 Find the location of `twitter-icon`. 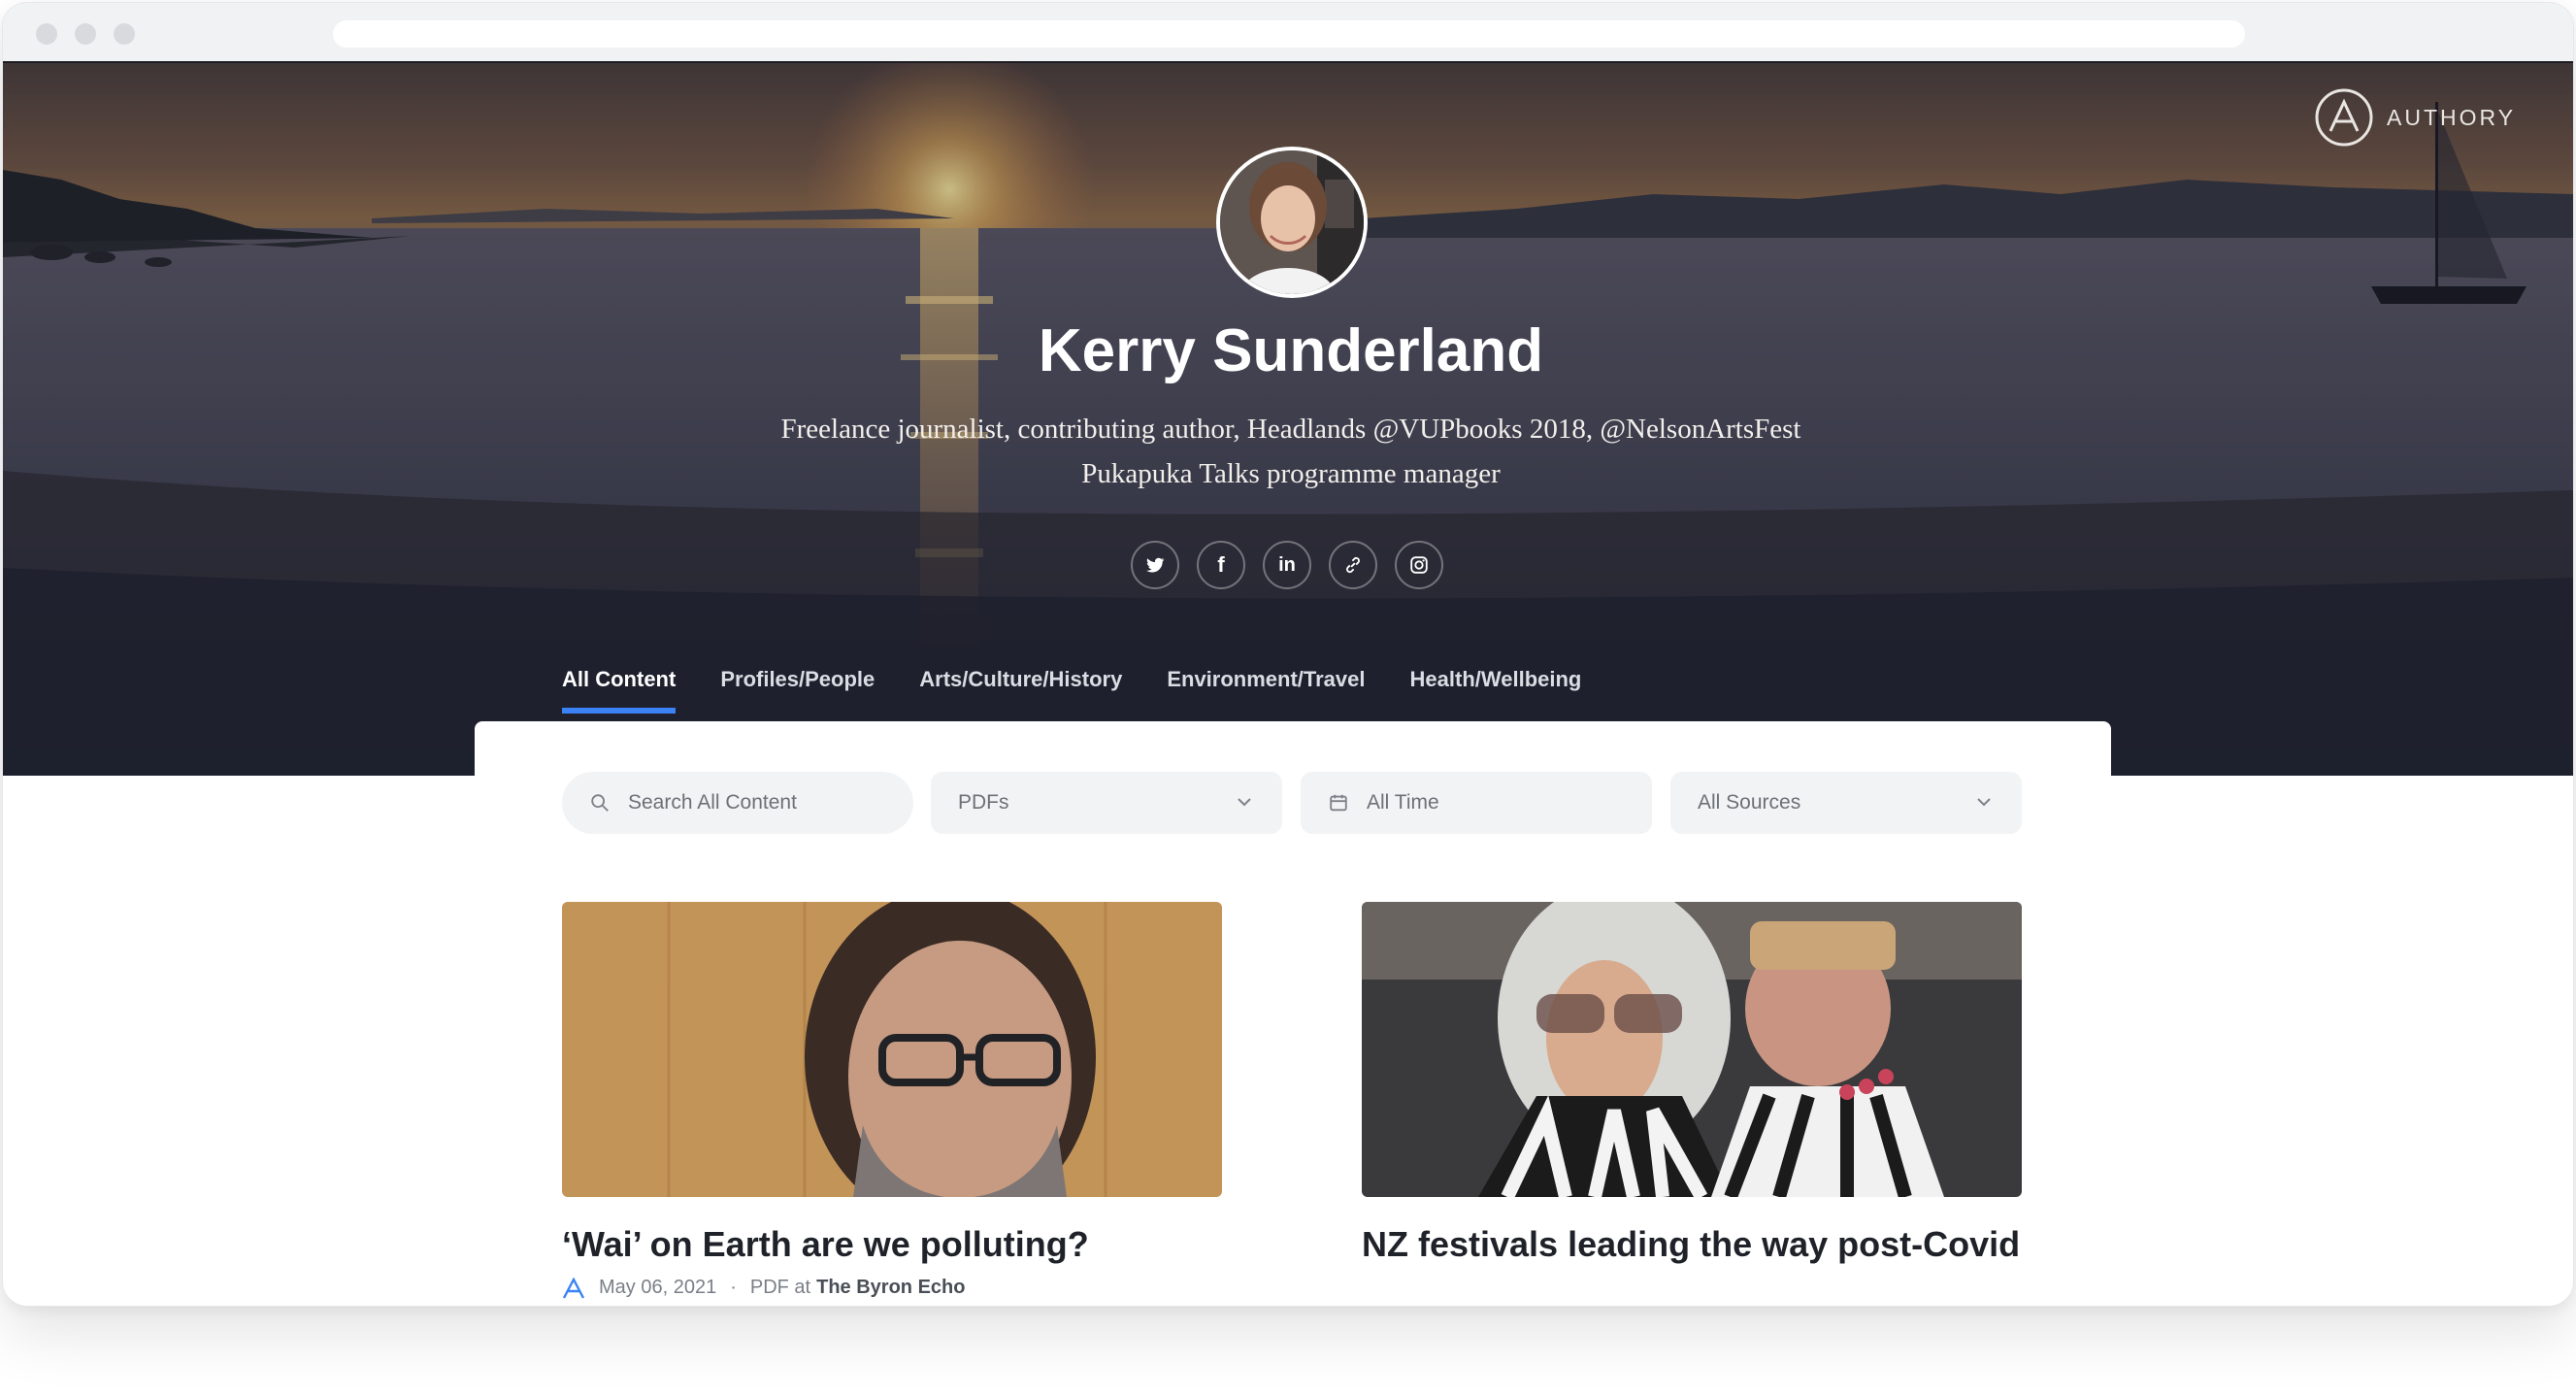

twitter-icon is located at coordinates (1155, 565).